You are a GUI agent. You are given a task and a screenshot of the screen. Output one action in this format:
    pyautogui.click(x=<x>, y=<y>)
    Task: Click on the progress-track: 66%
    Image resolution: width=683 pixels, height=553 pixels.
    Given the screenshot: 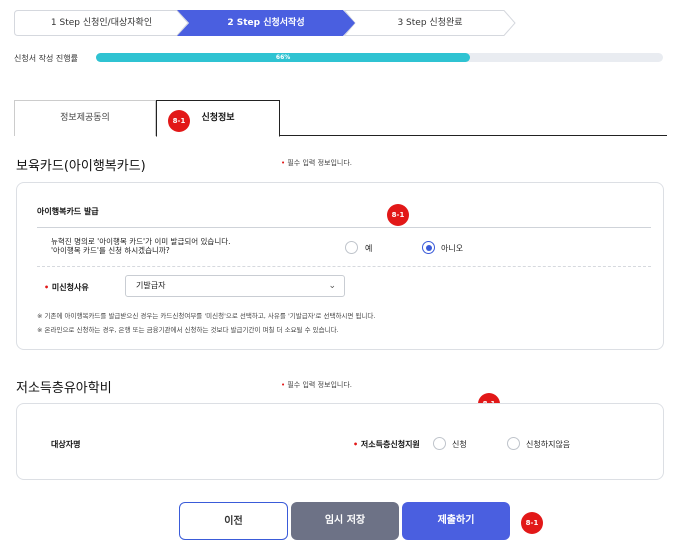 What is the action you would take?
    pyautogui.click(x=379, y=57)
    